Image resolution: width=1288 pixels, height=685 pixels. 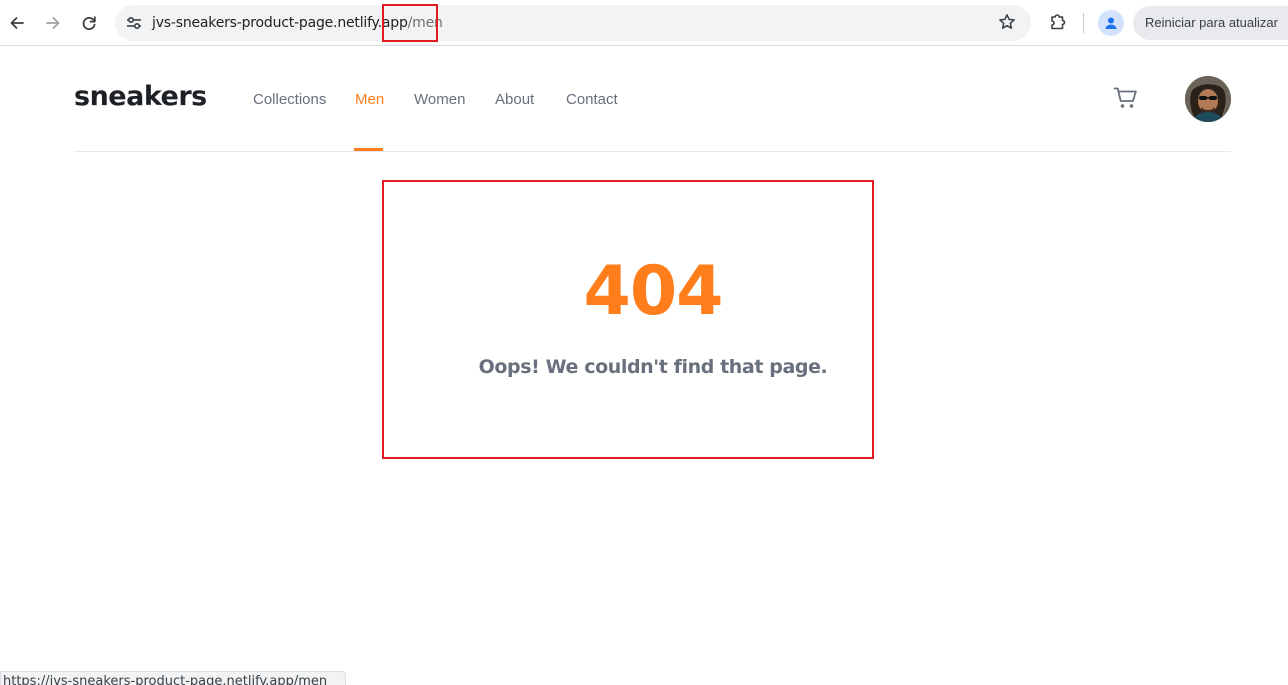 I want to click on arrow-left-icon, so click(x=17, y=23).